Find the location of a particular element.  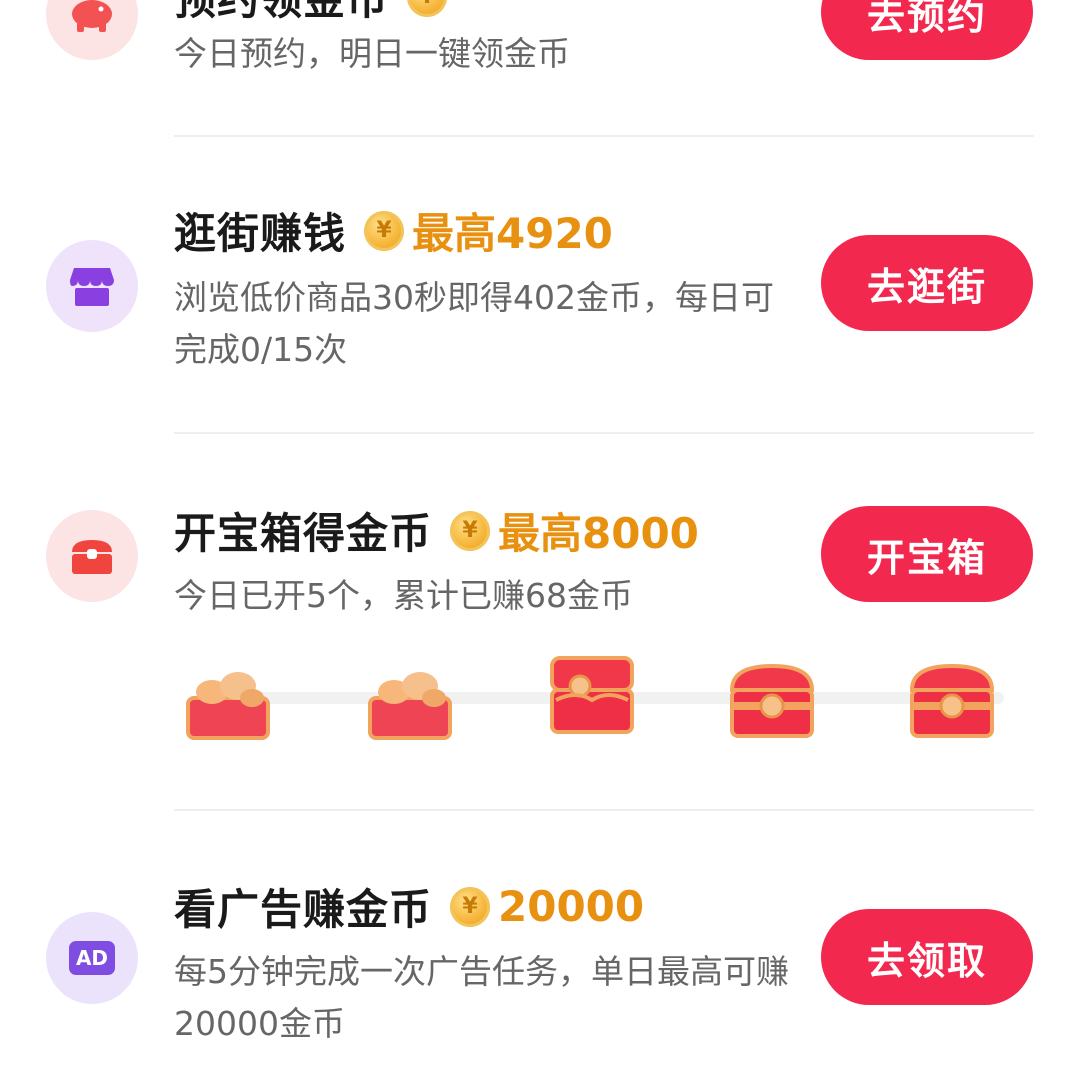

task-title: 看广告赚金币 is located at coordinates (303, 909).